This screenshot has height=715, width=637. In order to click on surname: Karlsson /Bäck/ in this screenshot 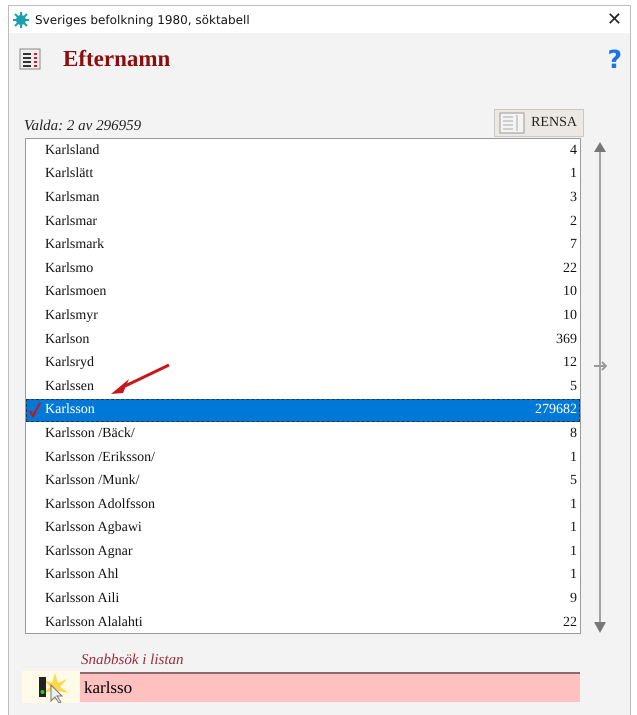, I will do `click(90, 434)`.